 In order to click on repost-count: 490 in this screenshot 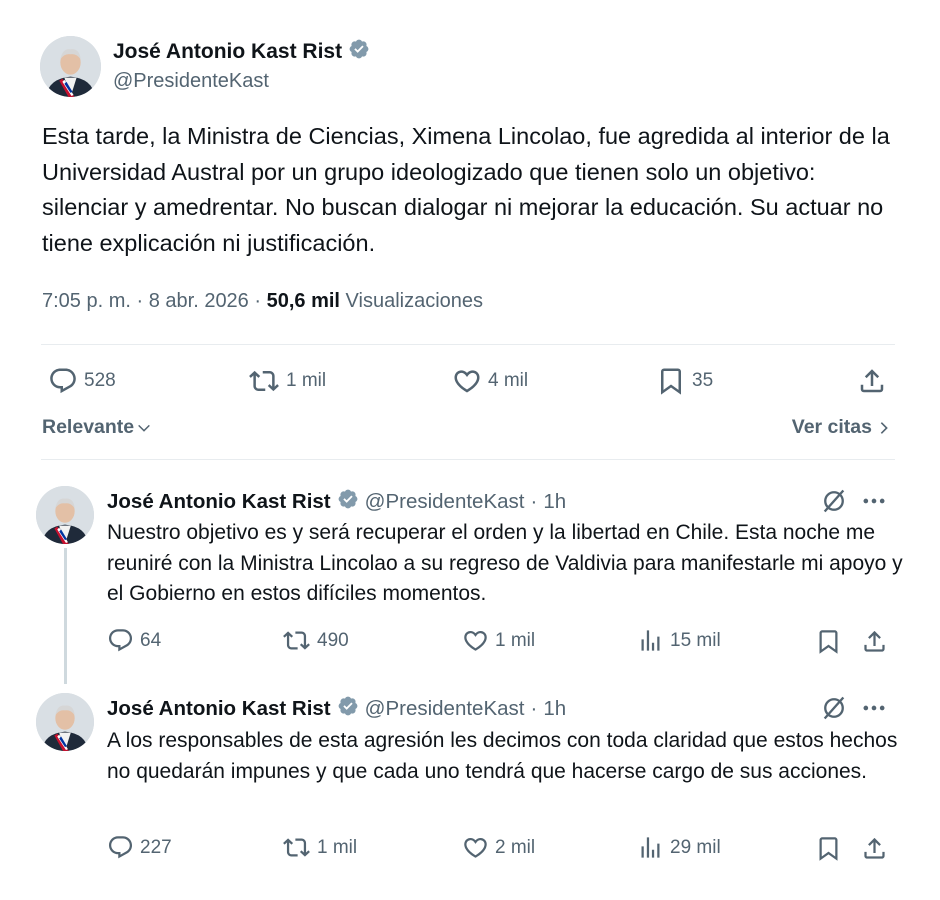, I will do `click(333, 640)`.